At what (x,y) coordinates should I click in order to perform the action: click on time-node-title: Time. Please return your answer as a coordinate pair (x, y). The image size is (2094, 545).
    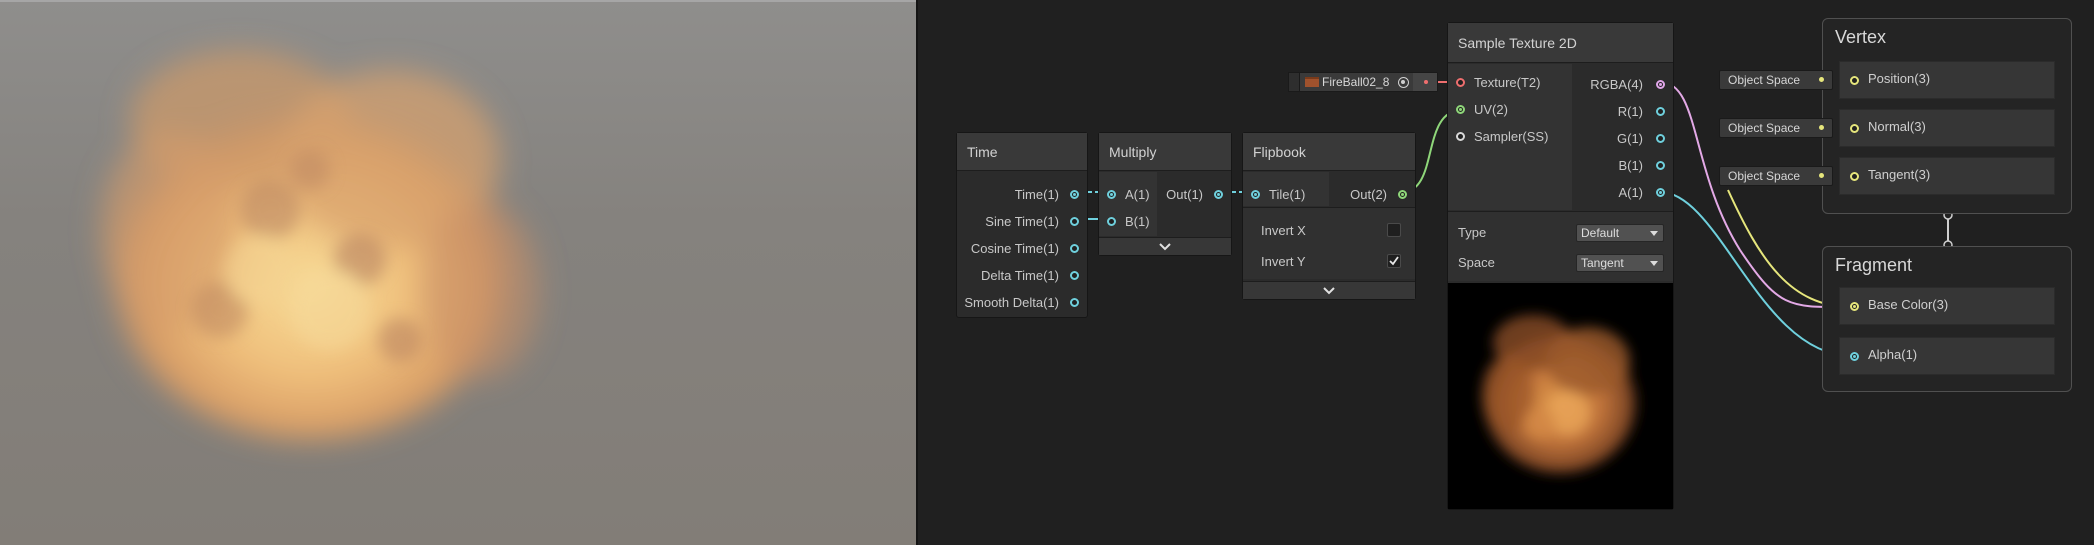
    Looking at the image, I should click on (1022, 152).